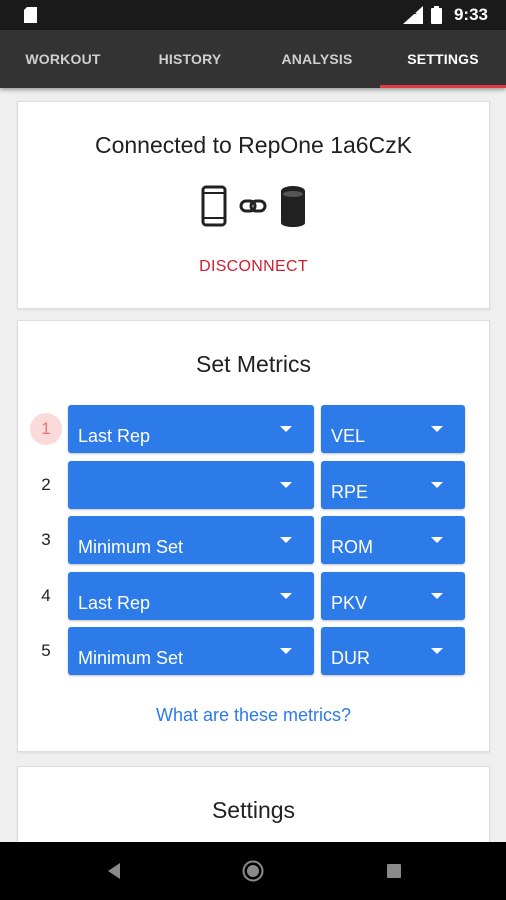 This screenshot has height=900, width=506. I want to click on metric-row: 4 Last Rep PKV, so click(254, 596).